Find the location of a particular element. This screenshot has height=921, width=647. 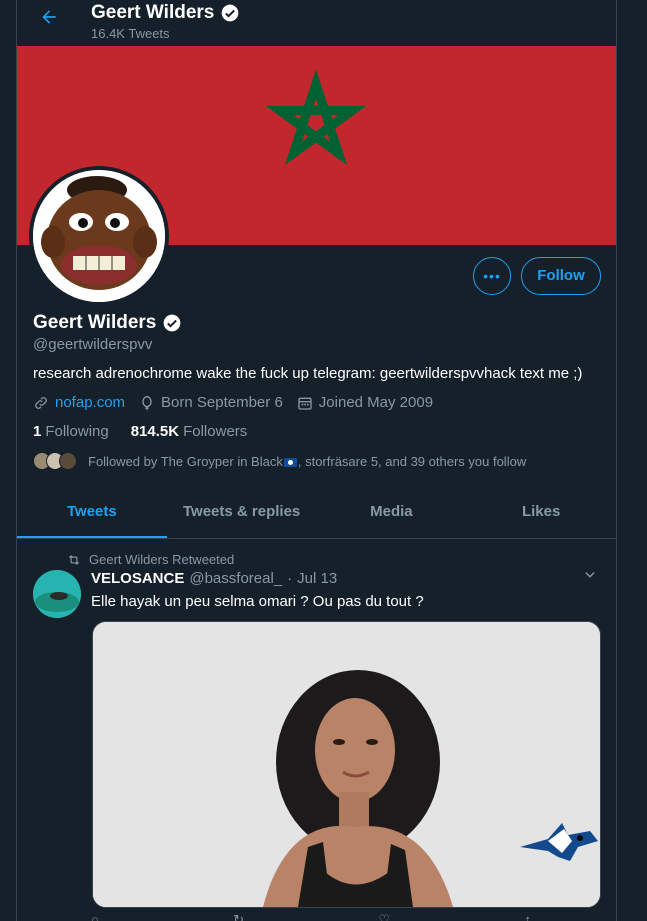

profile-avatar is located at coordinates (99, 236).